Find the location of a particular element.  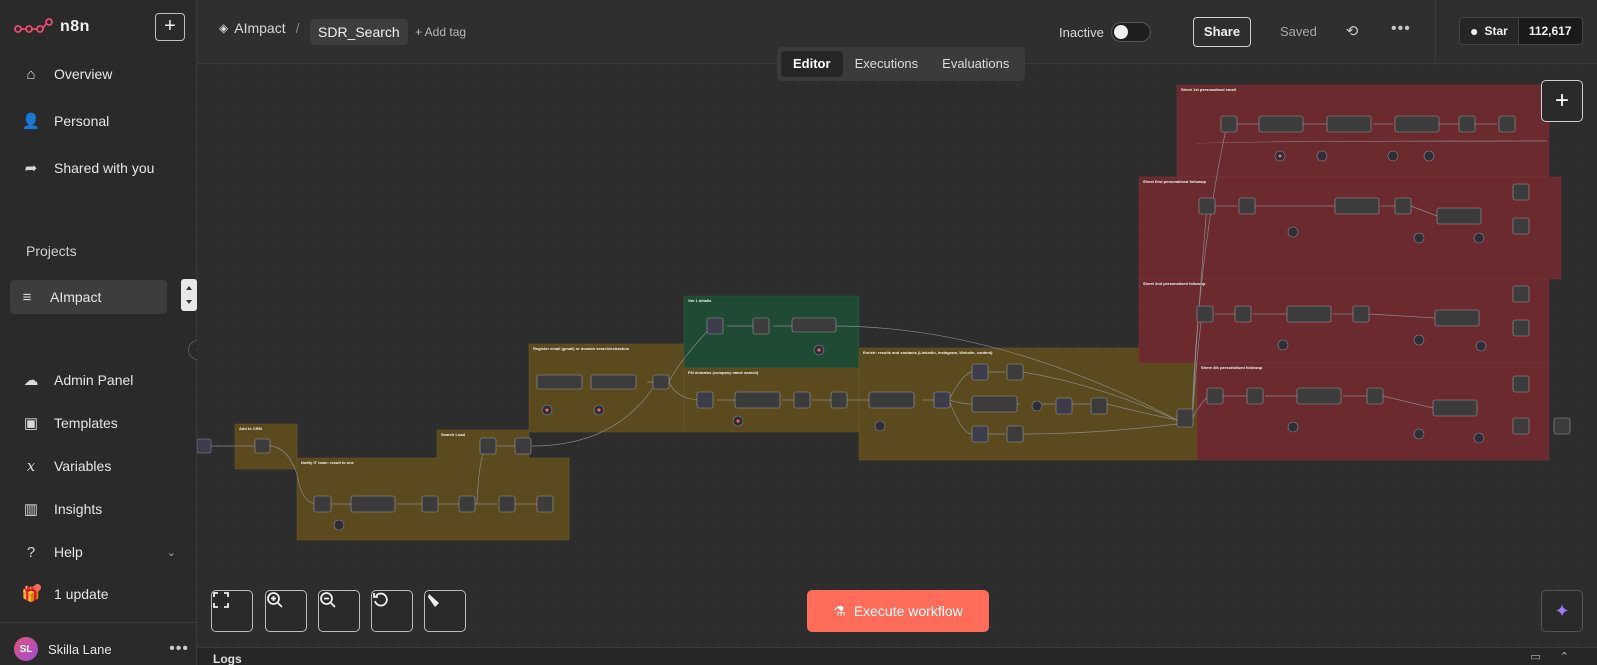

logo: n8n is located at coordinates (52, 27).